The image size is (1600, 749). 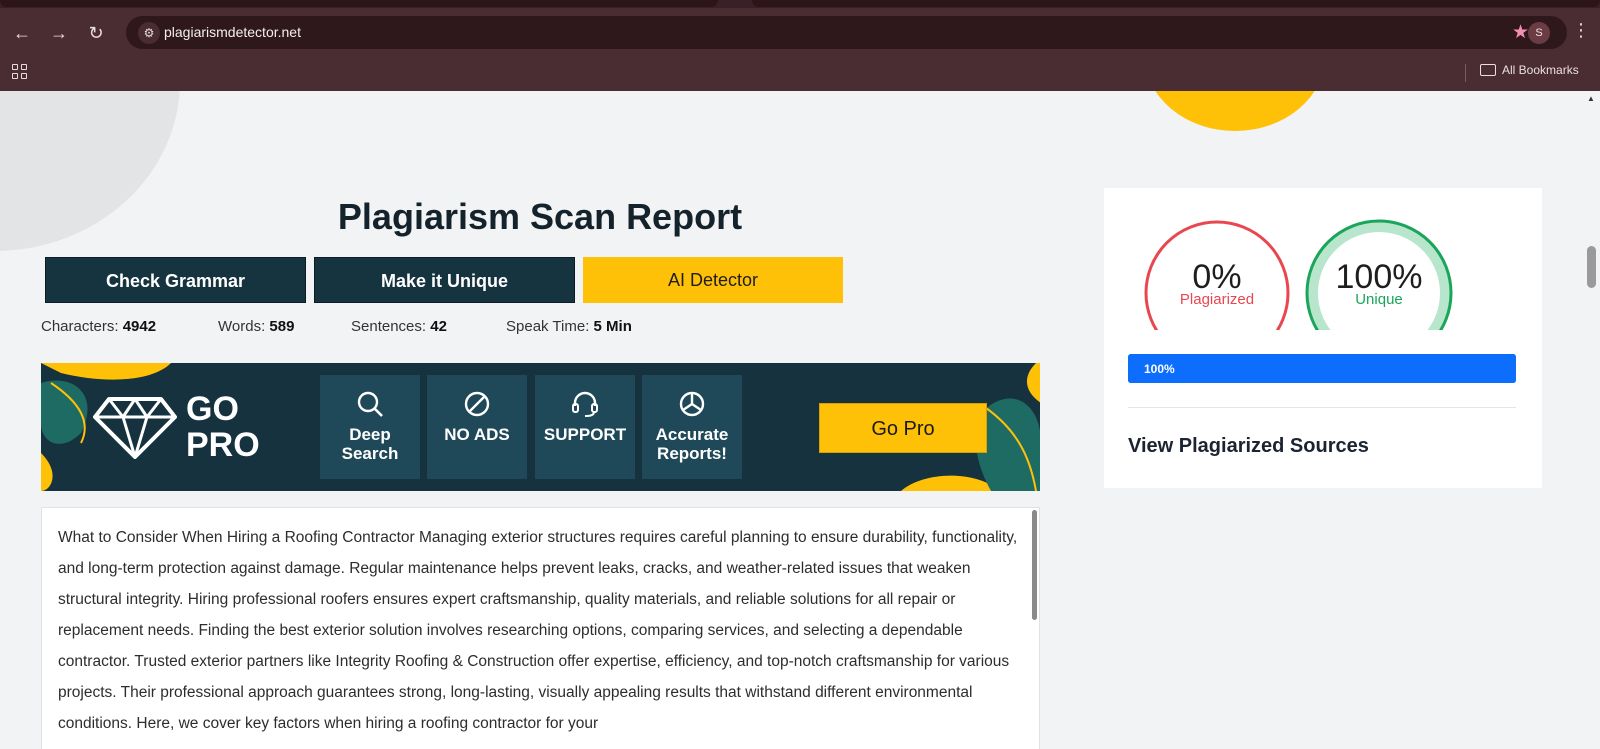 What do you see at coordinates (1581, 30) in the screenshot?
I see `menu-kebab-icon: ⋮` at bounding box center [1581, 30].